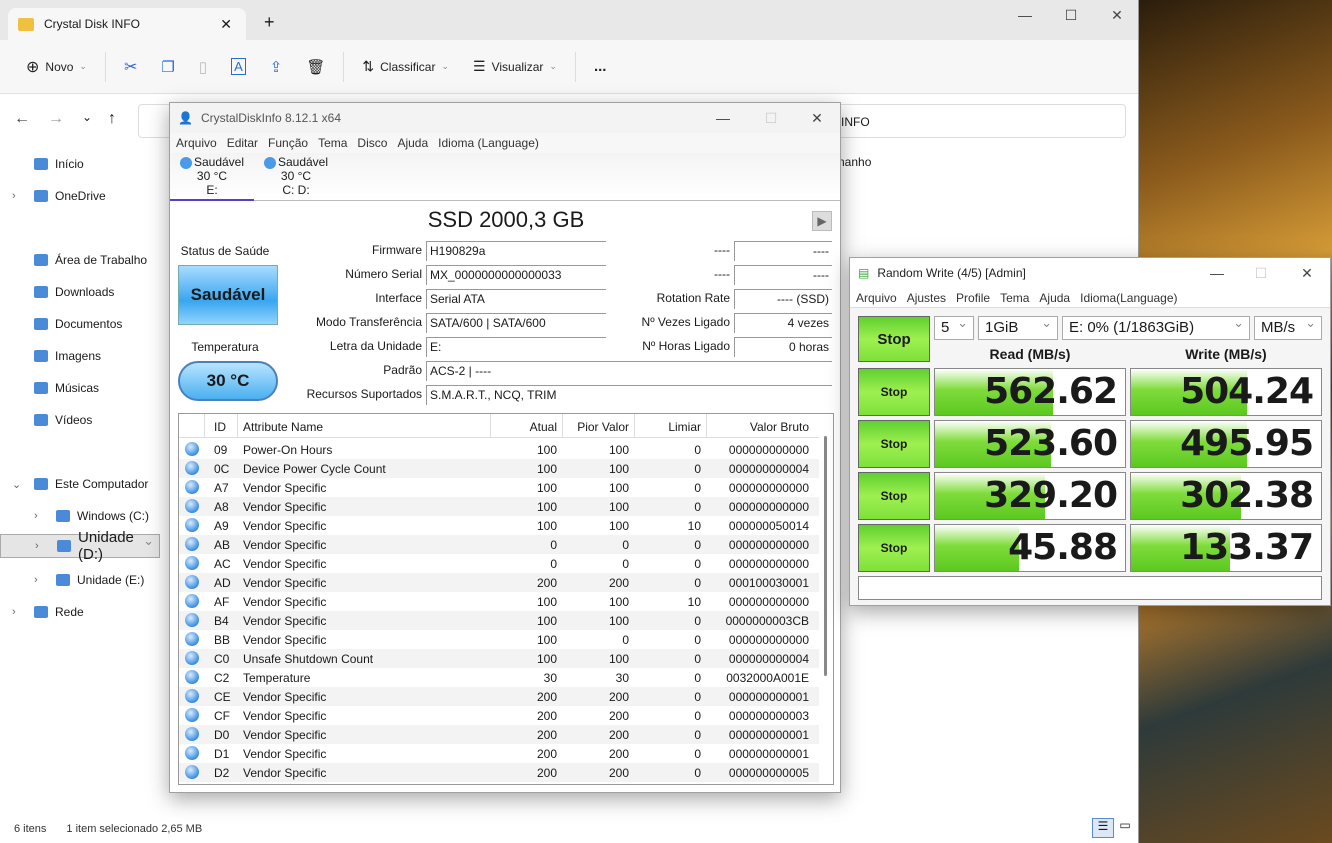 This screenshot has height=843, width=1332. I want to click on comment-field, so click(1090, 588).